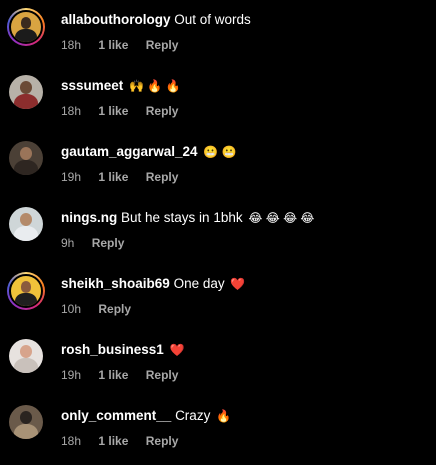 The image size is (436, 465). I want to click on comment-line: sheikh_shoaib69 One day ❤️, so click(153, 284).